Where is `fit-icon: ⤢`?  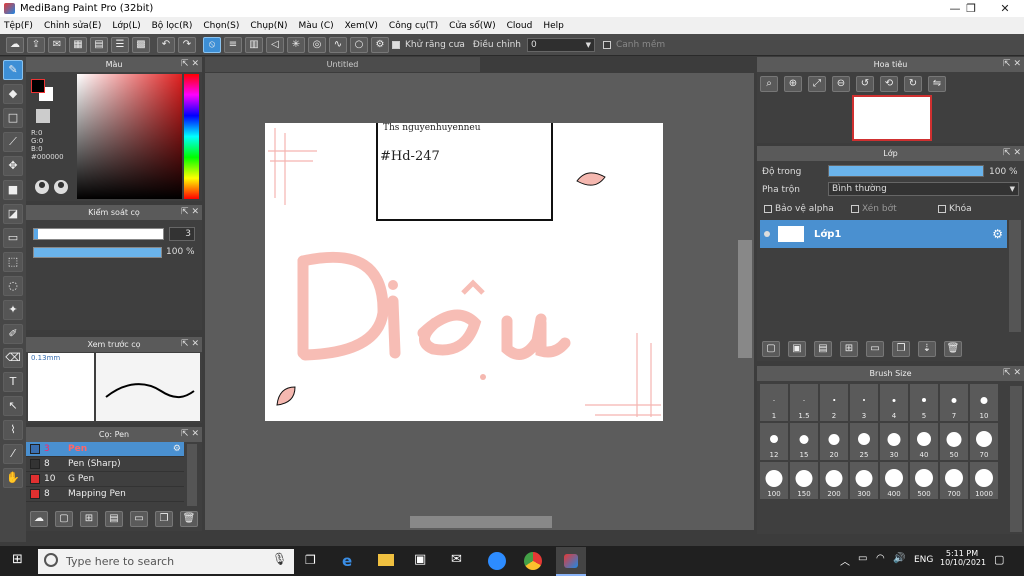
fit-icon: ⤢ is located at coordinates (817, 84).